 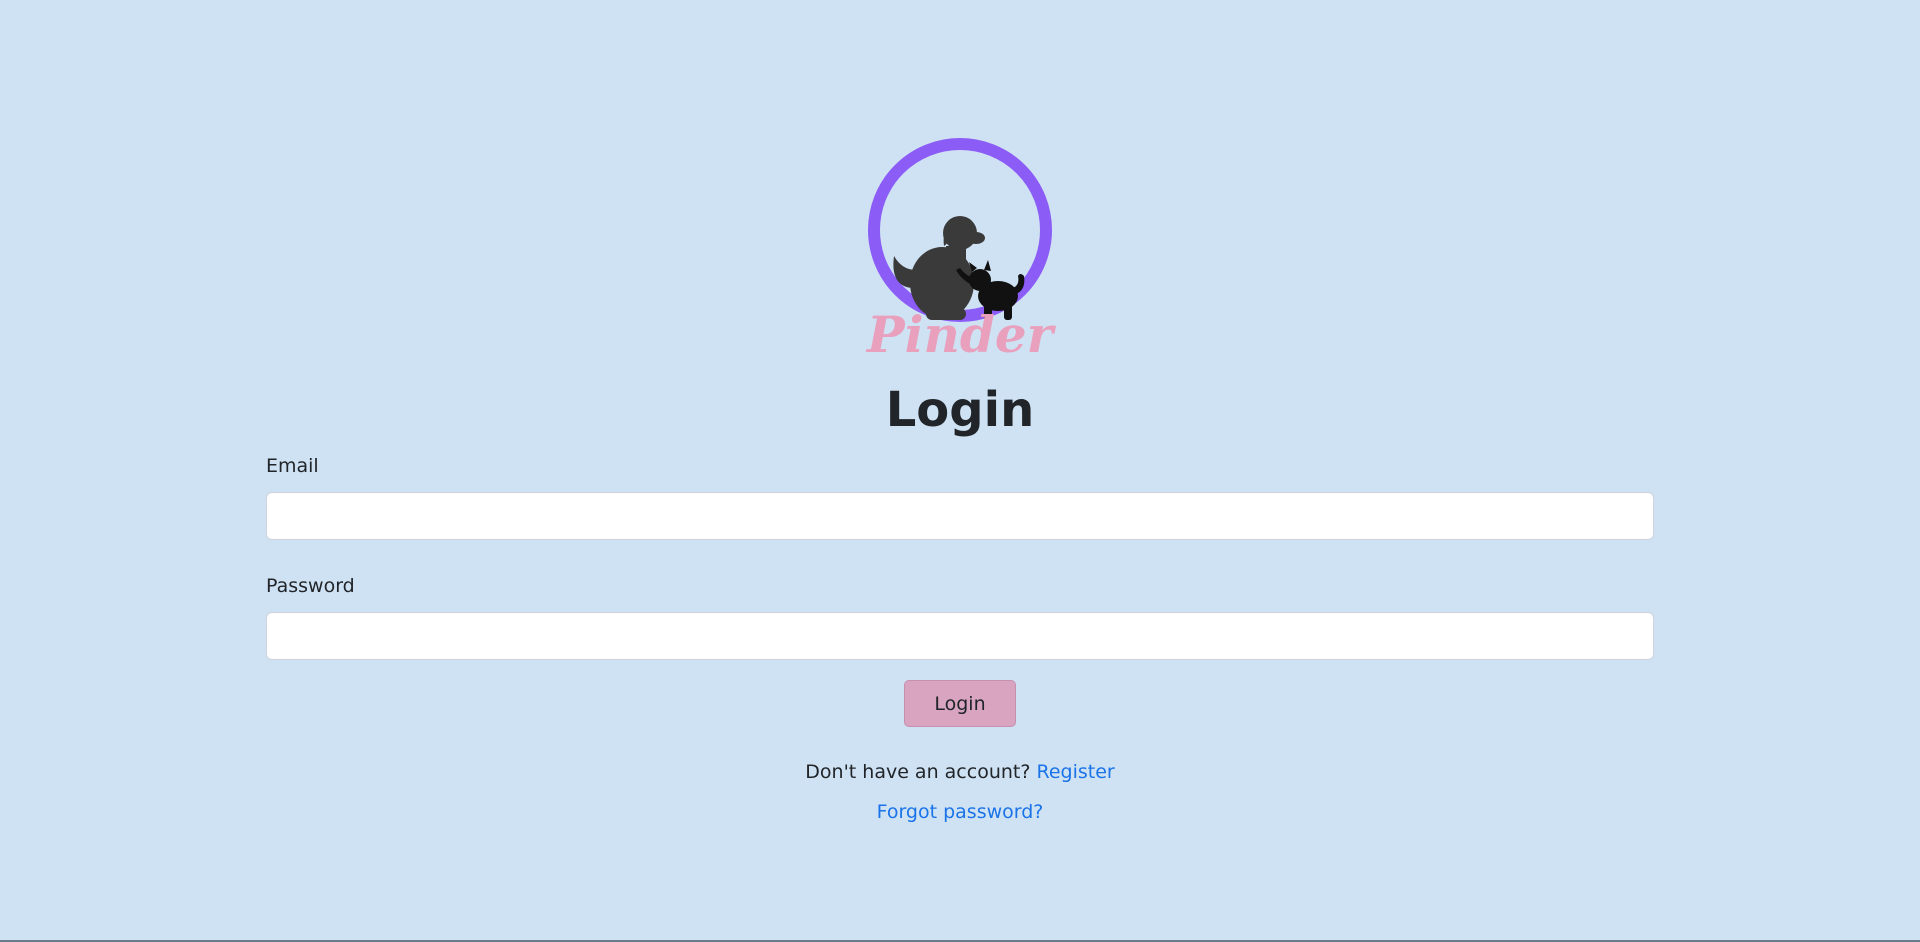 I want to click on register-prompt-line: Don't have an account? Register, so click(x=960, y=772).